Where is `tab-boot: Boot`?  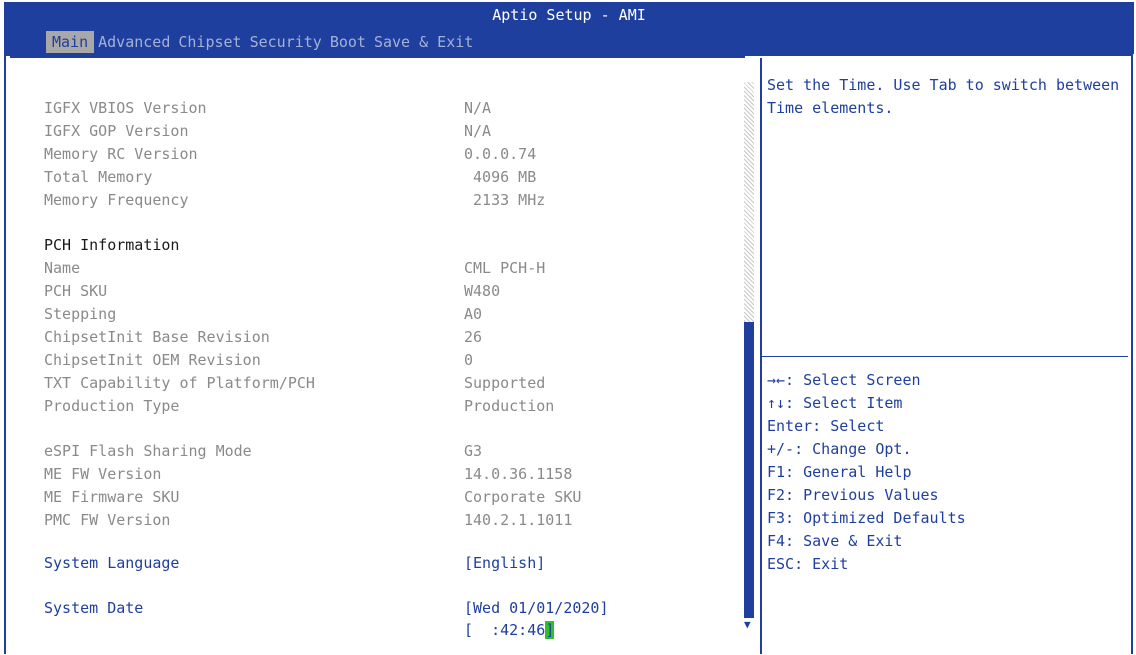 tab-boot: Boot is located at coordinates (348, 42).